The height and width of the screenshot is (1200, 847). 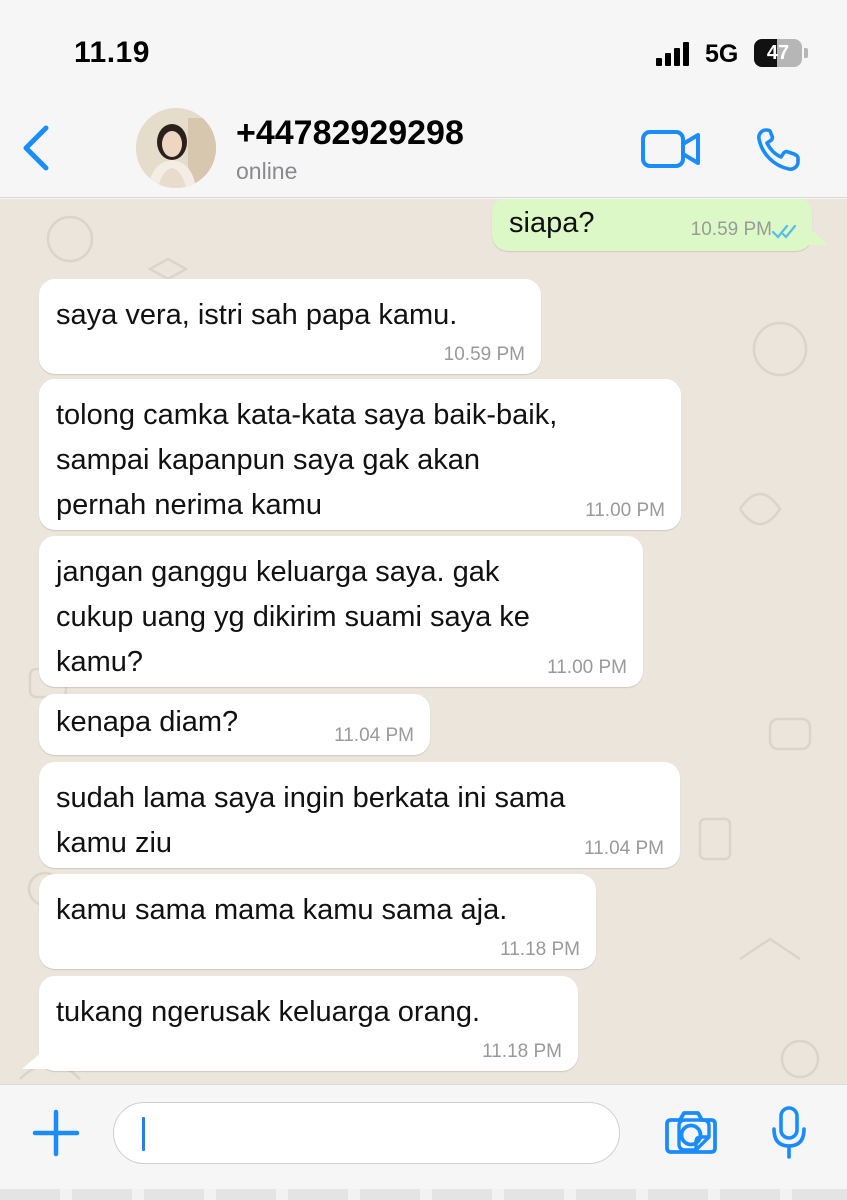 I want to click on message-text: saya vera, istri sah papa kamu., so click(x=257, y=315).